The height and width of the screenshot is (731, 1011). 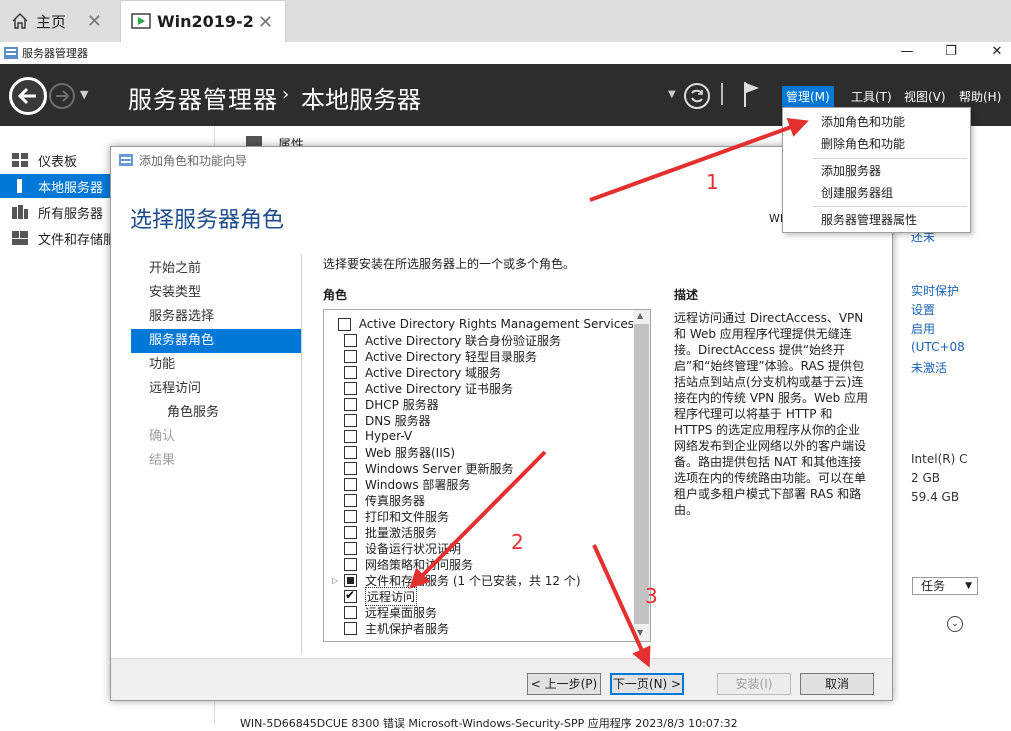 I want to click on step-server-roles: 服务器角色, so click(x=216, y=341).